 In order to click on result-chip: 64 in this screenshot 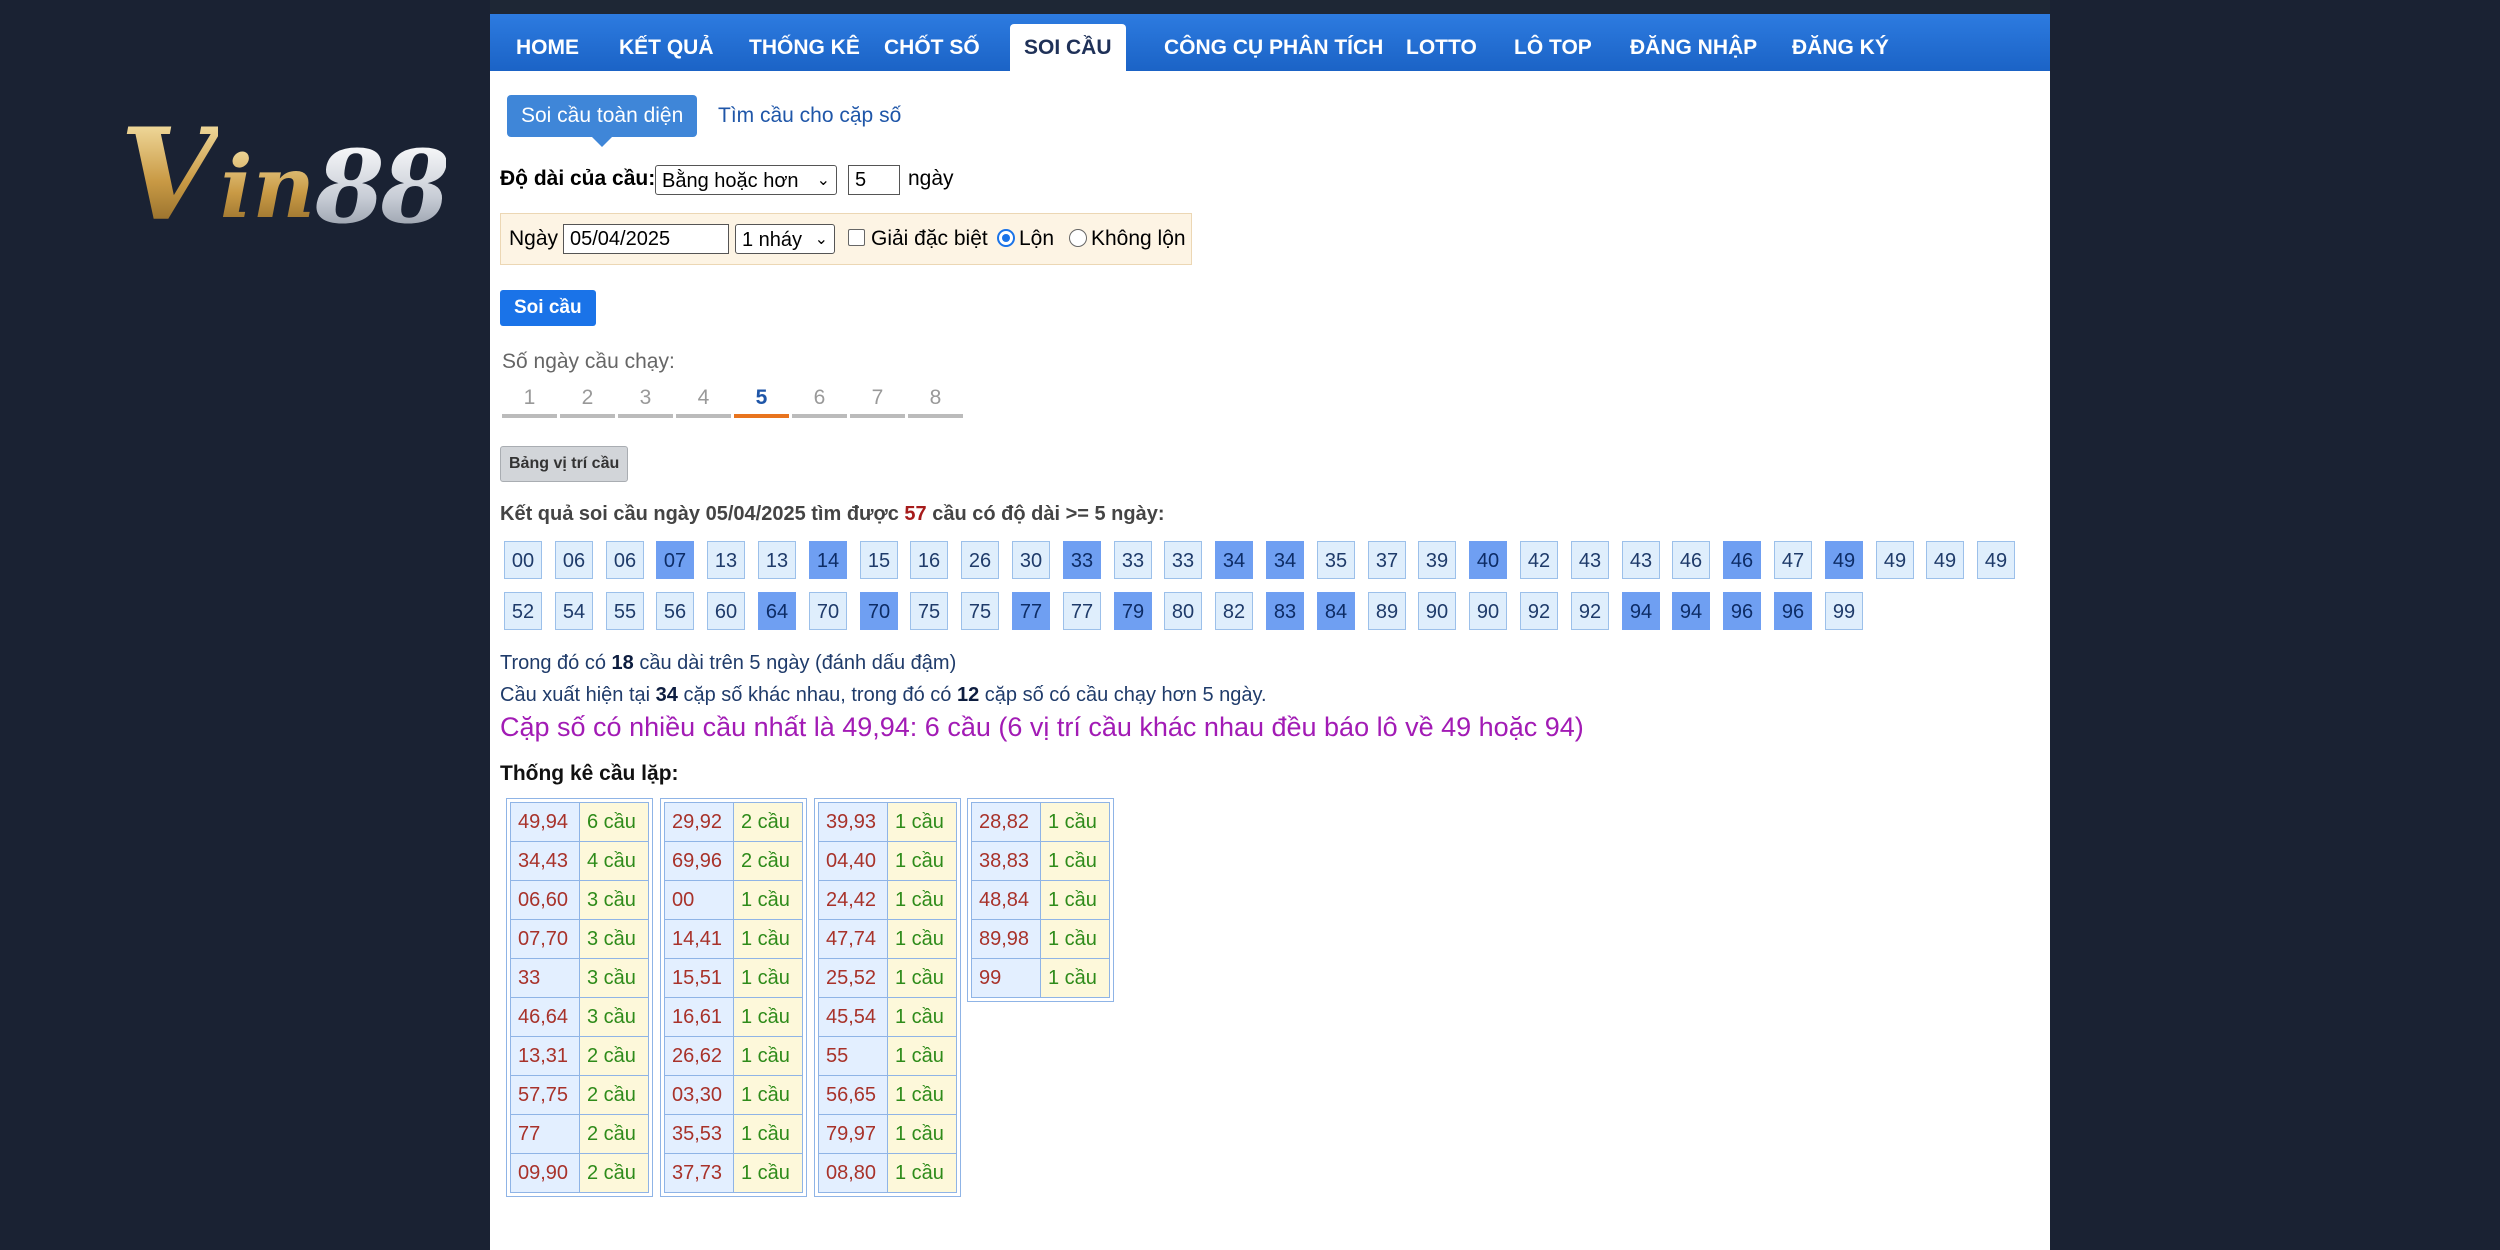, I will do `click(777, 611)`.